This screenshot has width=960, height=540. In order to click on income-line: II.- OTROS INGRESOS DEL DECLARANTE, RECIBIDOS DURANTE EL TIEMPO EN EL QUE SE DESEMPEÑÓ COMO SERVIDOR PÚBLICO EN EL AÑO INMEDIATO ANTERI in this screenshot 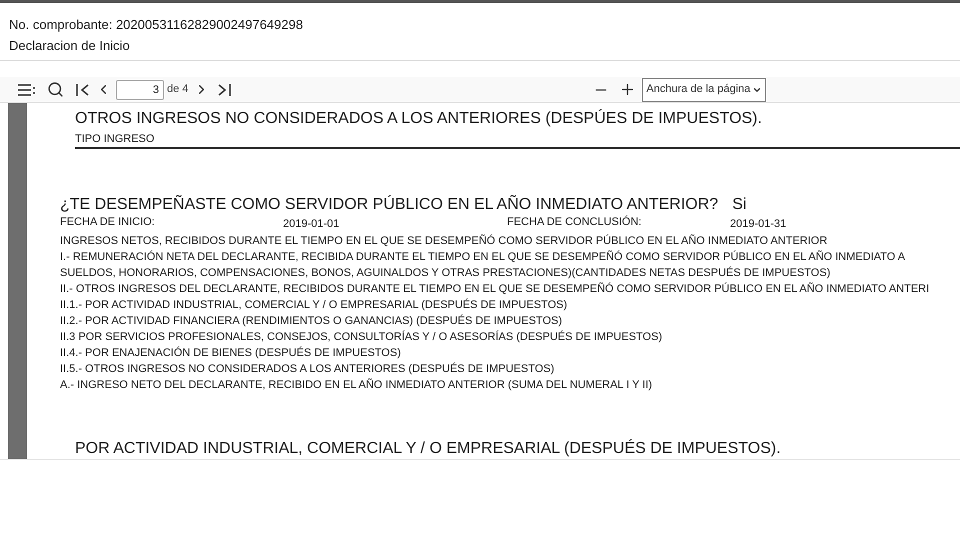, I will do `click(495, 289)`.